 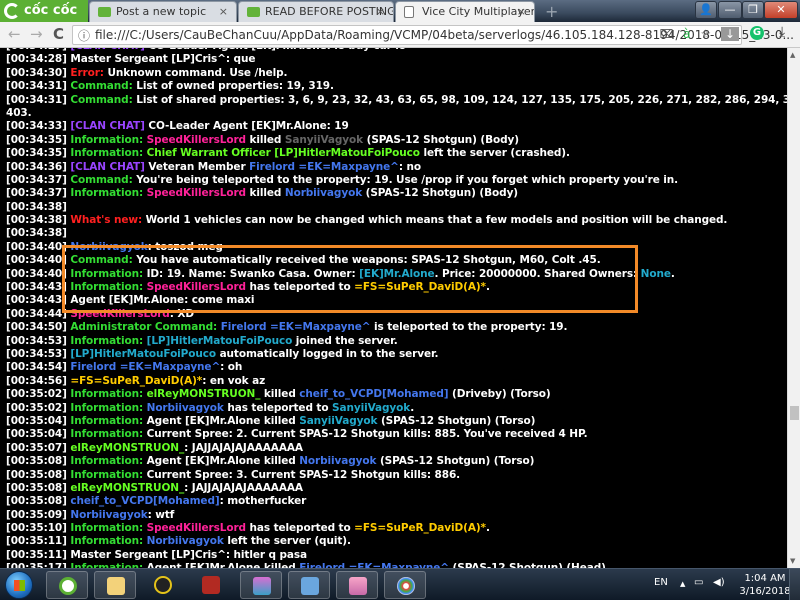 What do you see at coordinates (19, 585) in the screenshot?
I see `start-button` at bounding box center [19, 585].